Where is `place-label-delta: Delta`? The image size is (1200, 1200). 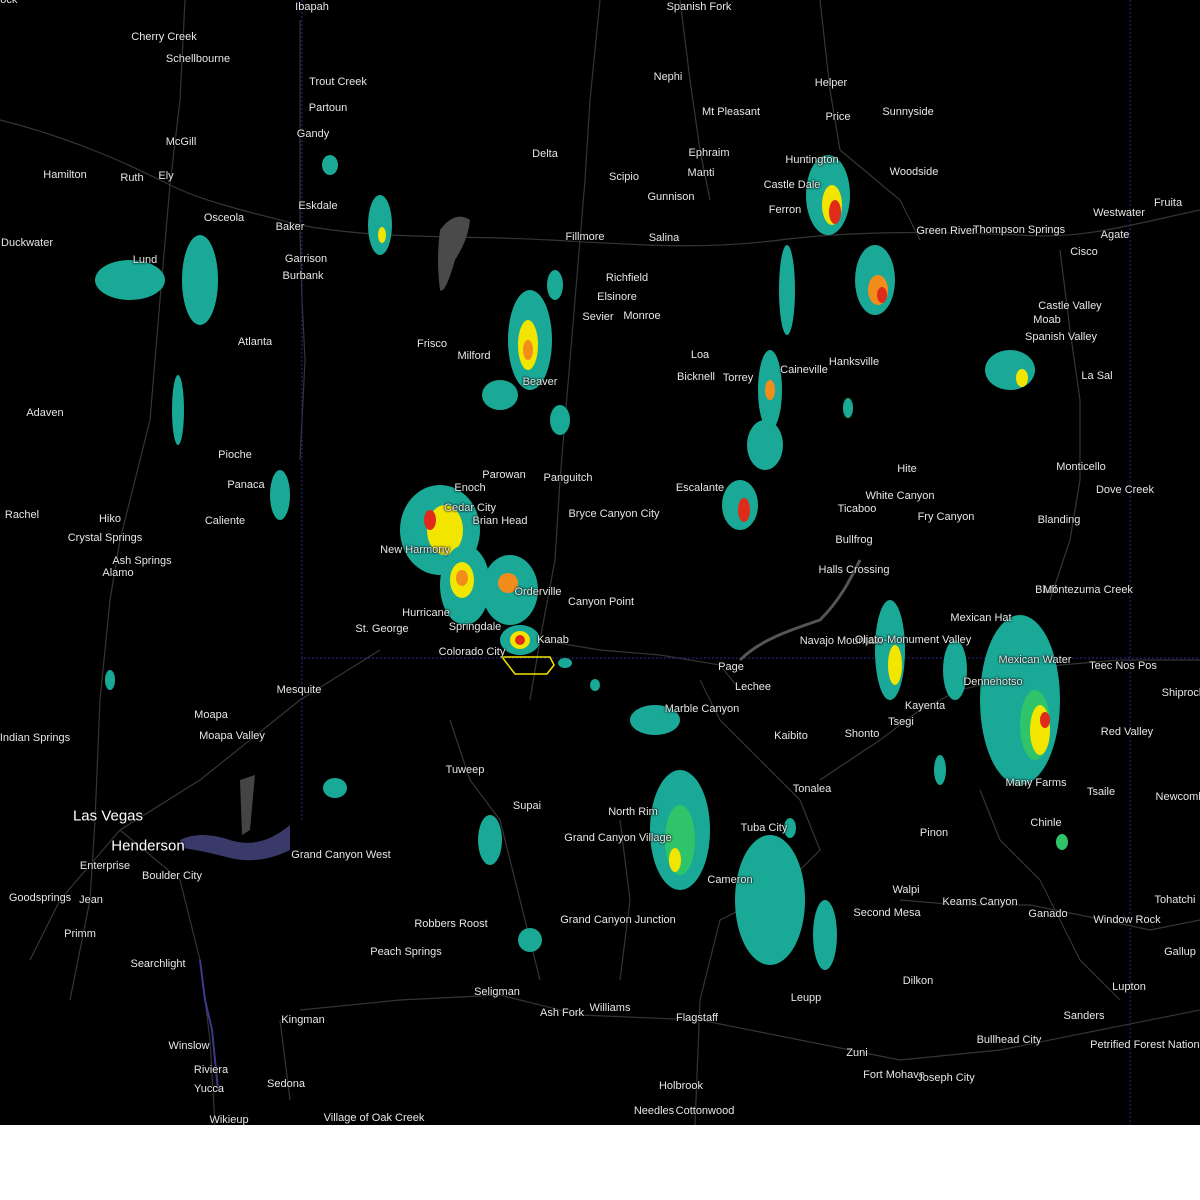
place-label-delta: Delta is located at coordinates (545, 154).